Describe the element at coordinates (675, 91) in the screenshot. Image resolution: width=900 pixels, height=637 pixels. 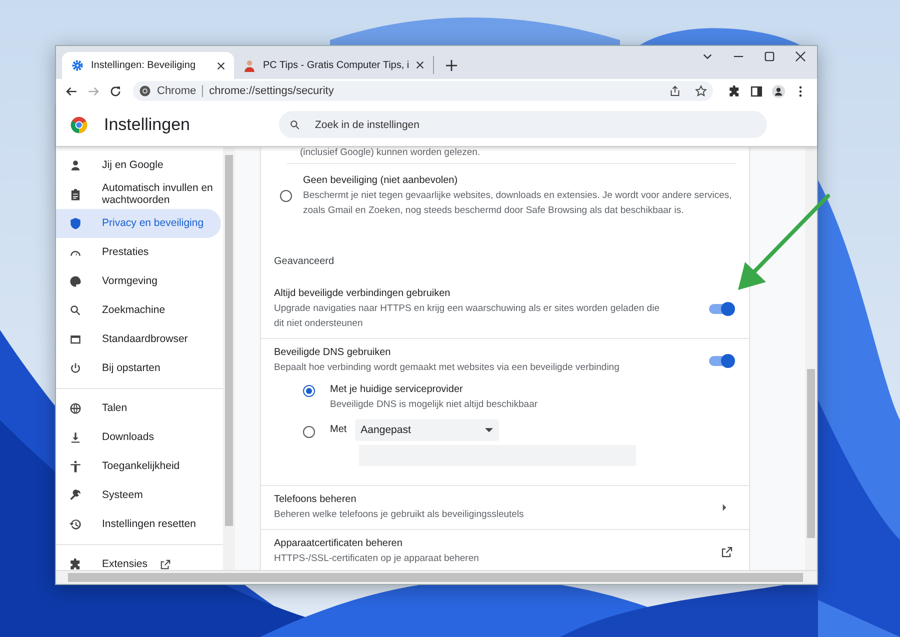
I see `share-icon` at that location.